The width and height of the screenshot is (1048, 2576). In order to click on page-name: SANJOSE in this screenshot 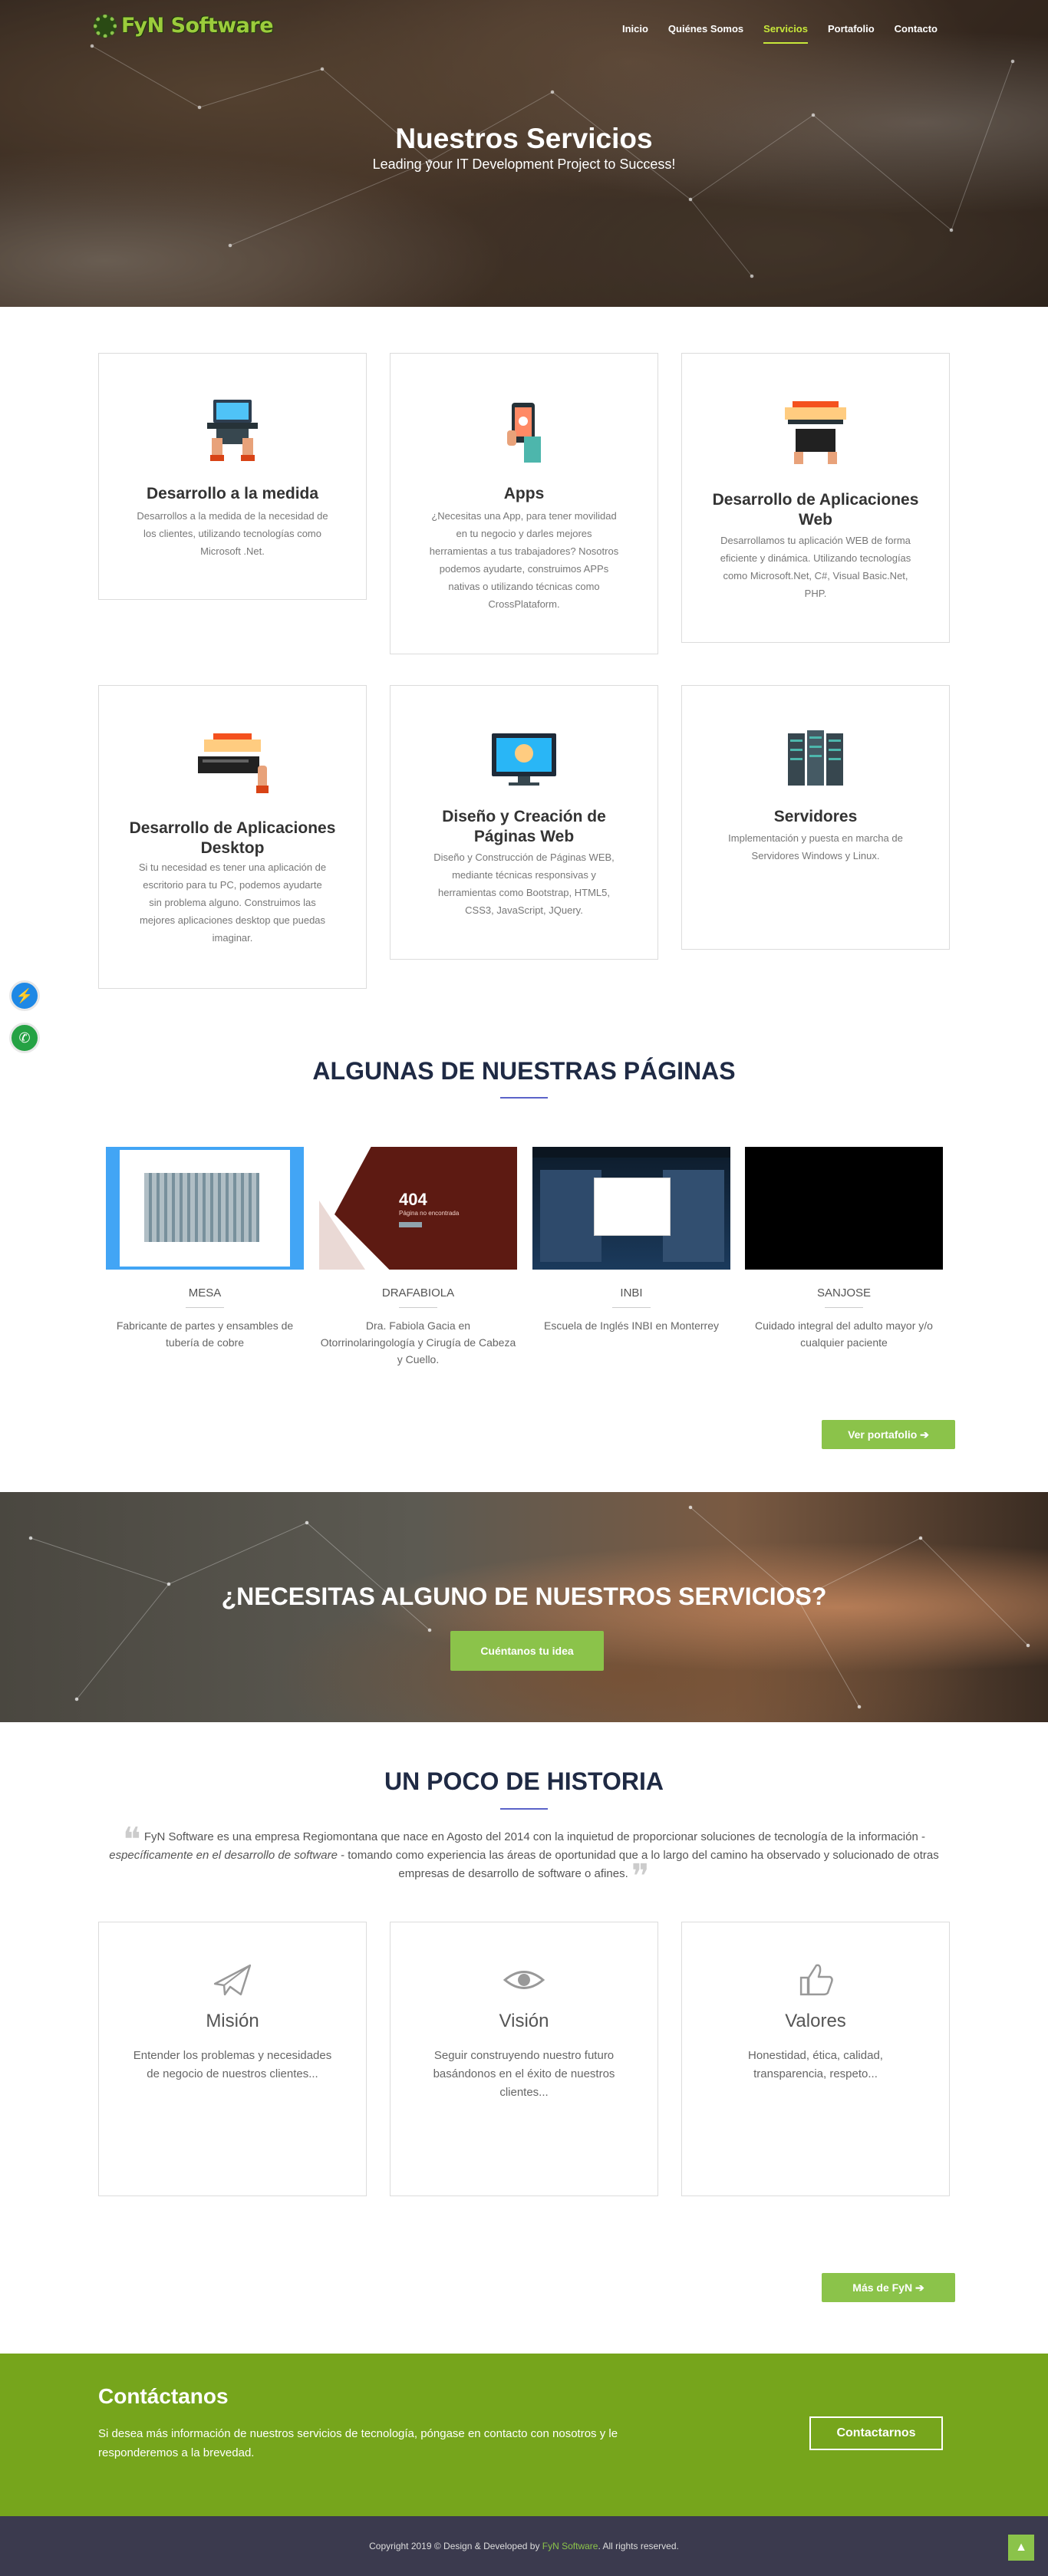, I will do `click(844, 1293)`.